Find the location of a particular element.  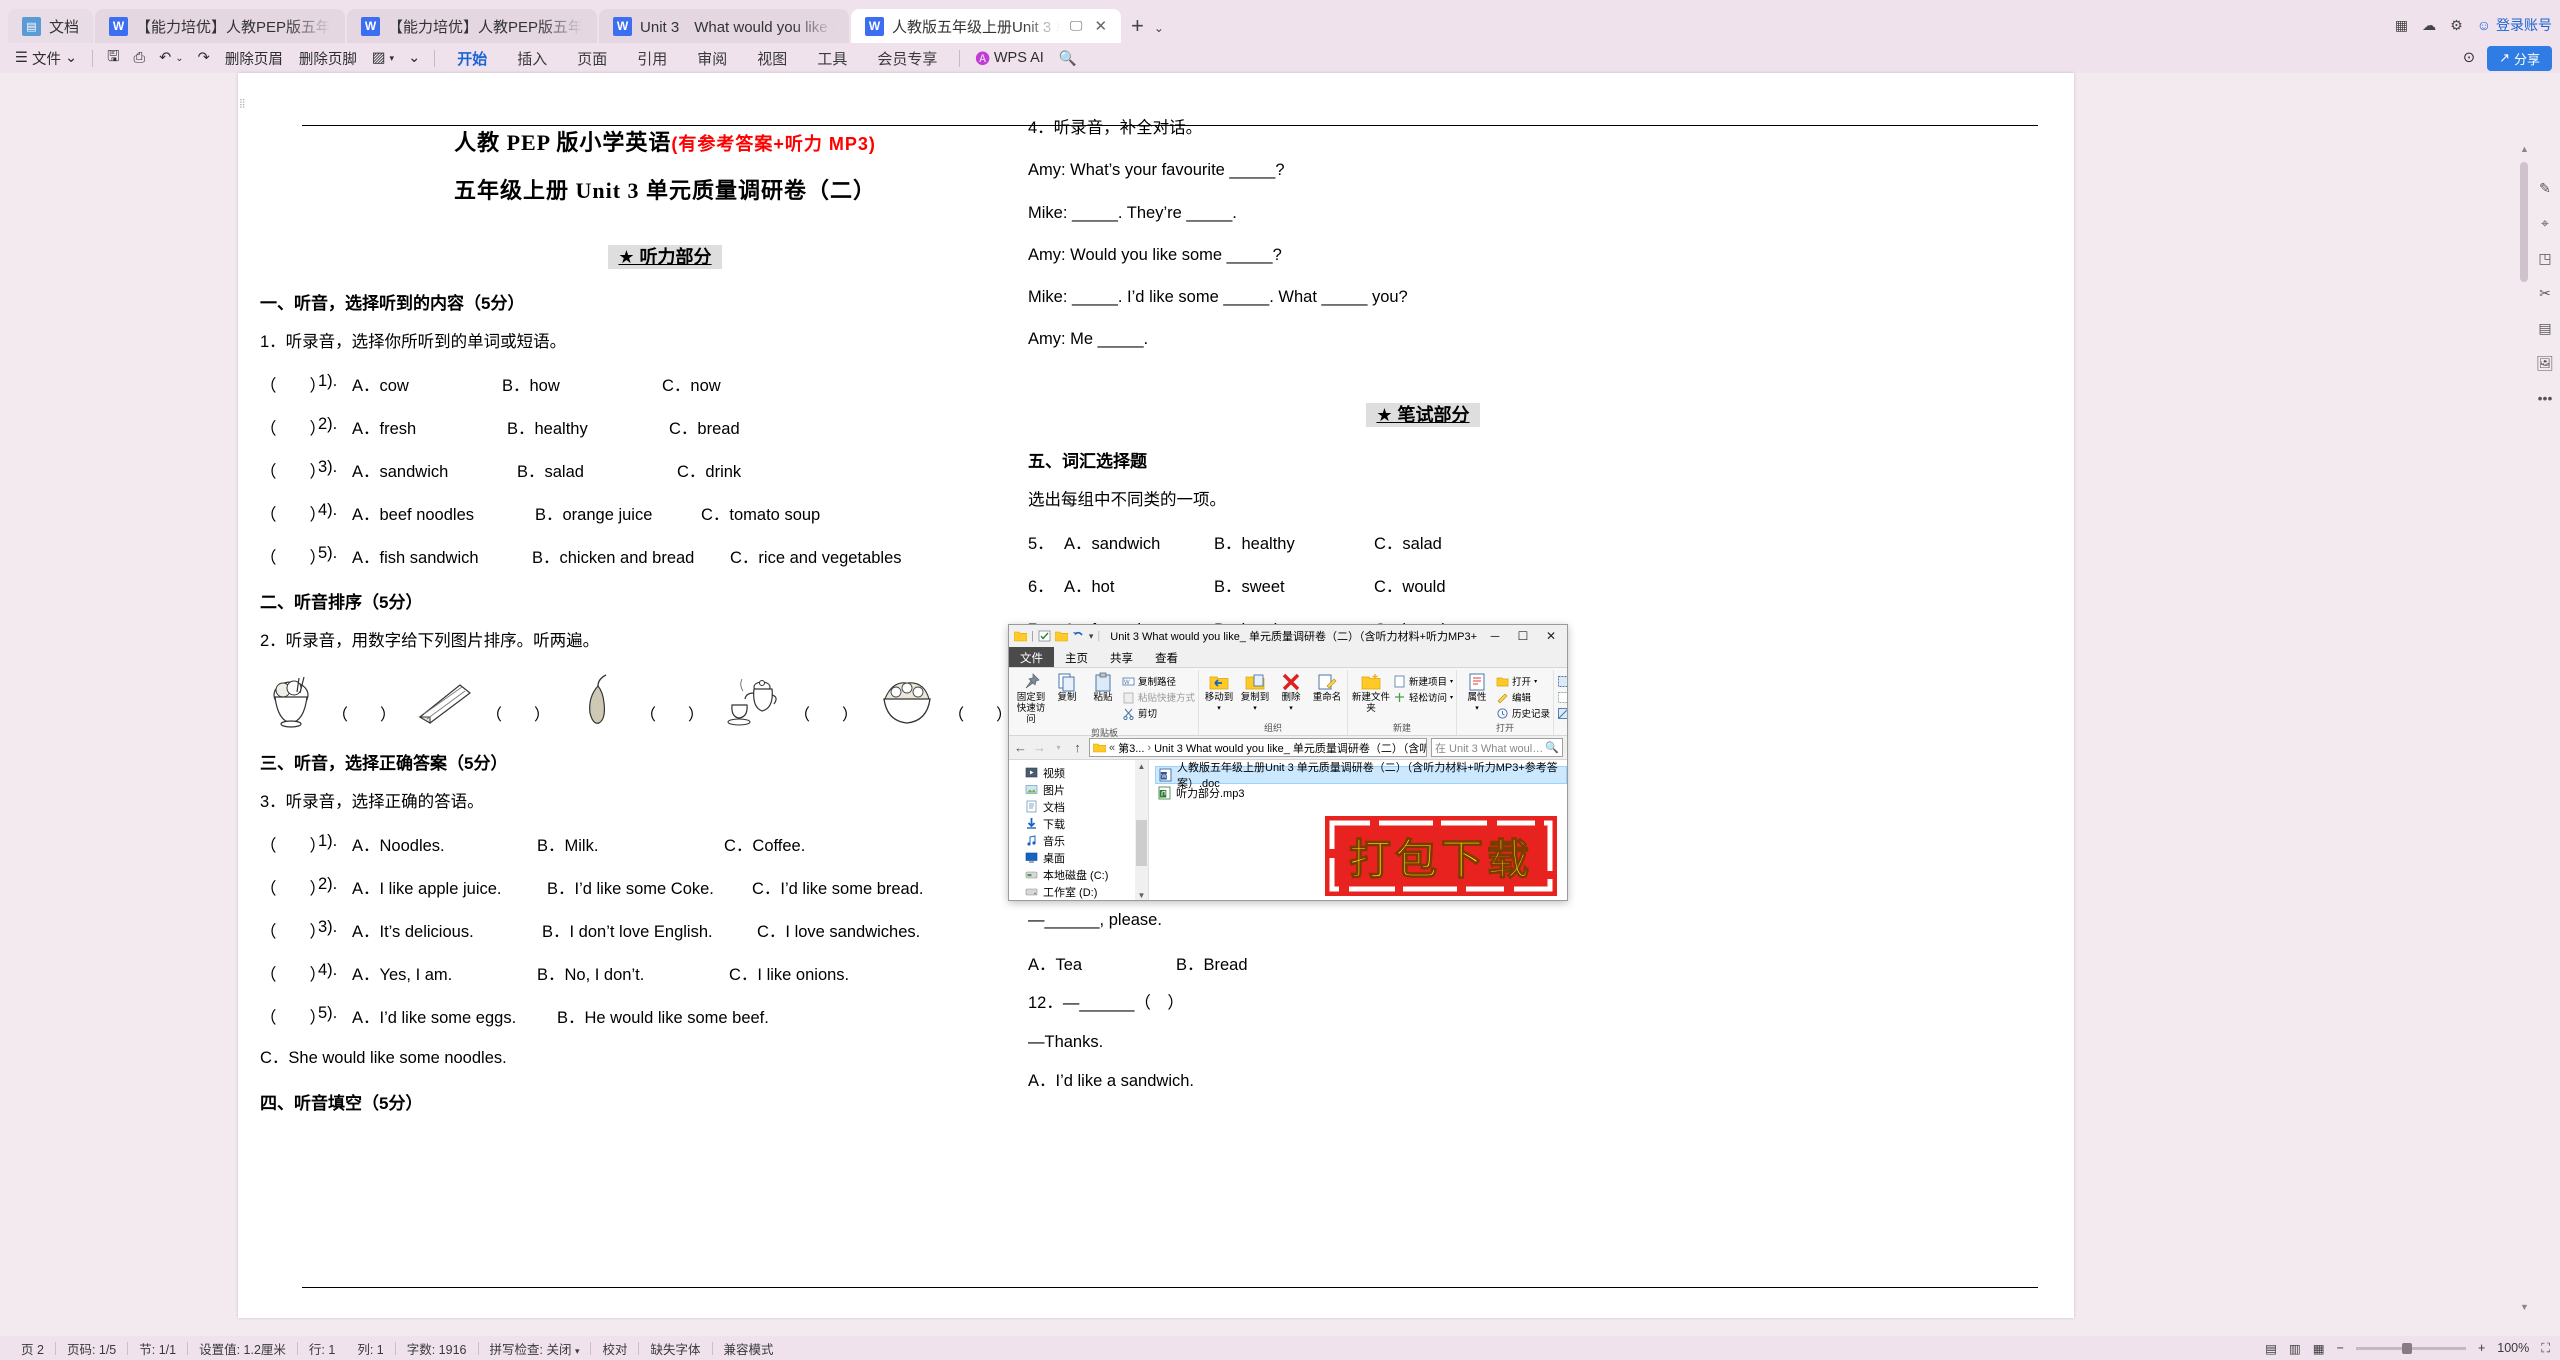

cloud-icon: ☁ is located at coordinates (2429, 25).